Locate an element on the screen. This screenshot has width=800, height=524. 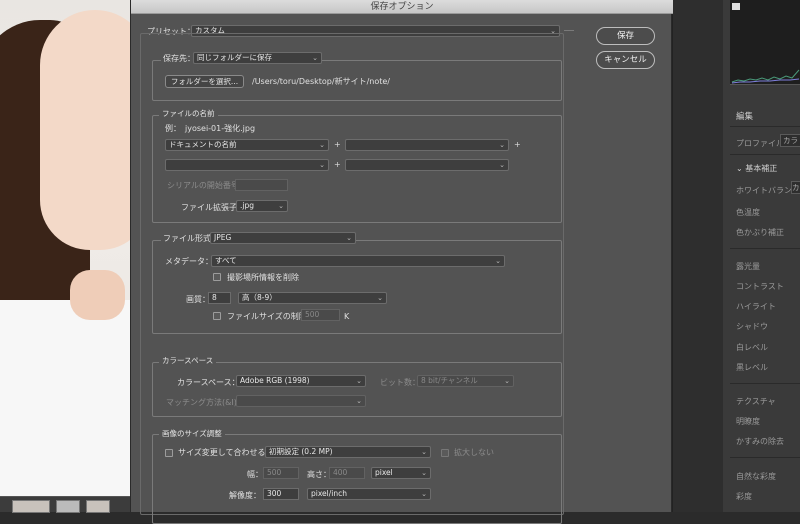
photo-shirt is located at coordinates (65, 406).